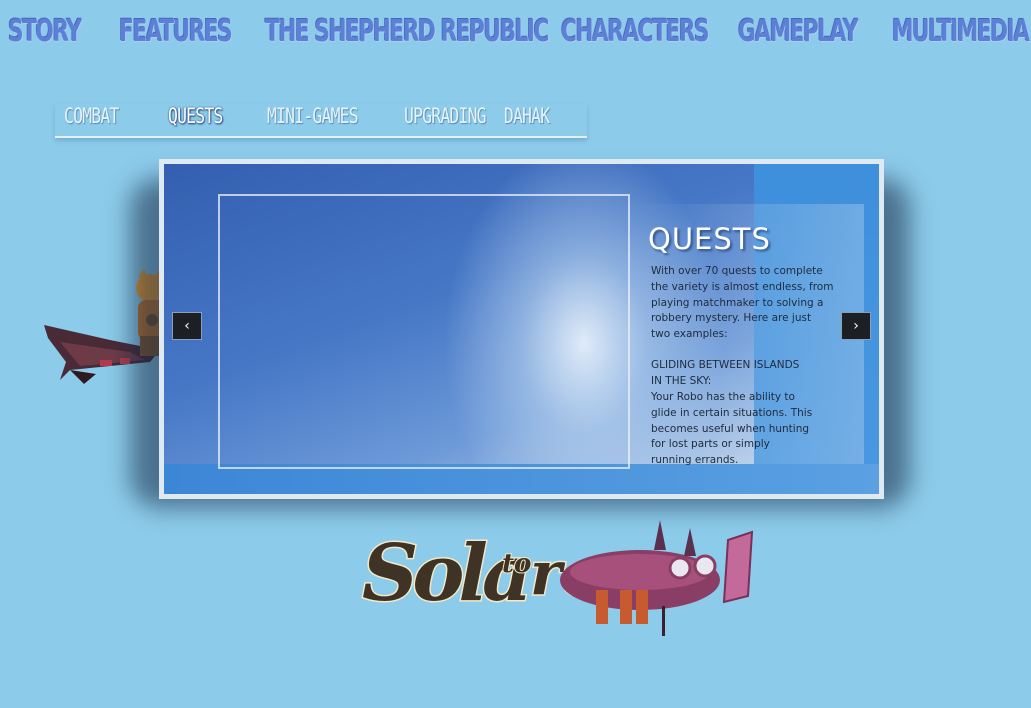 The height and width of the screenshot is (708, 1031). Describe the element at coordinates (730, 428) in the screenshot. I see `body-line: becomes useful when hunting` at that location.